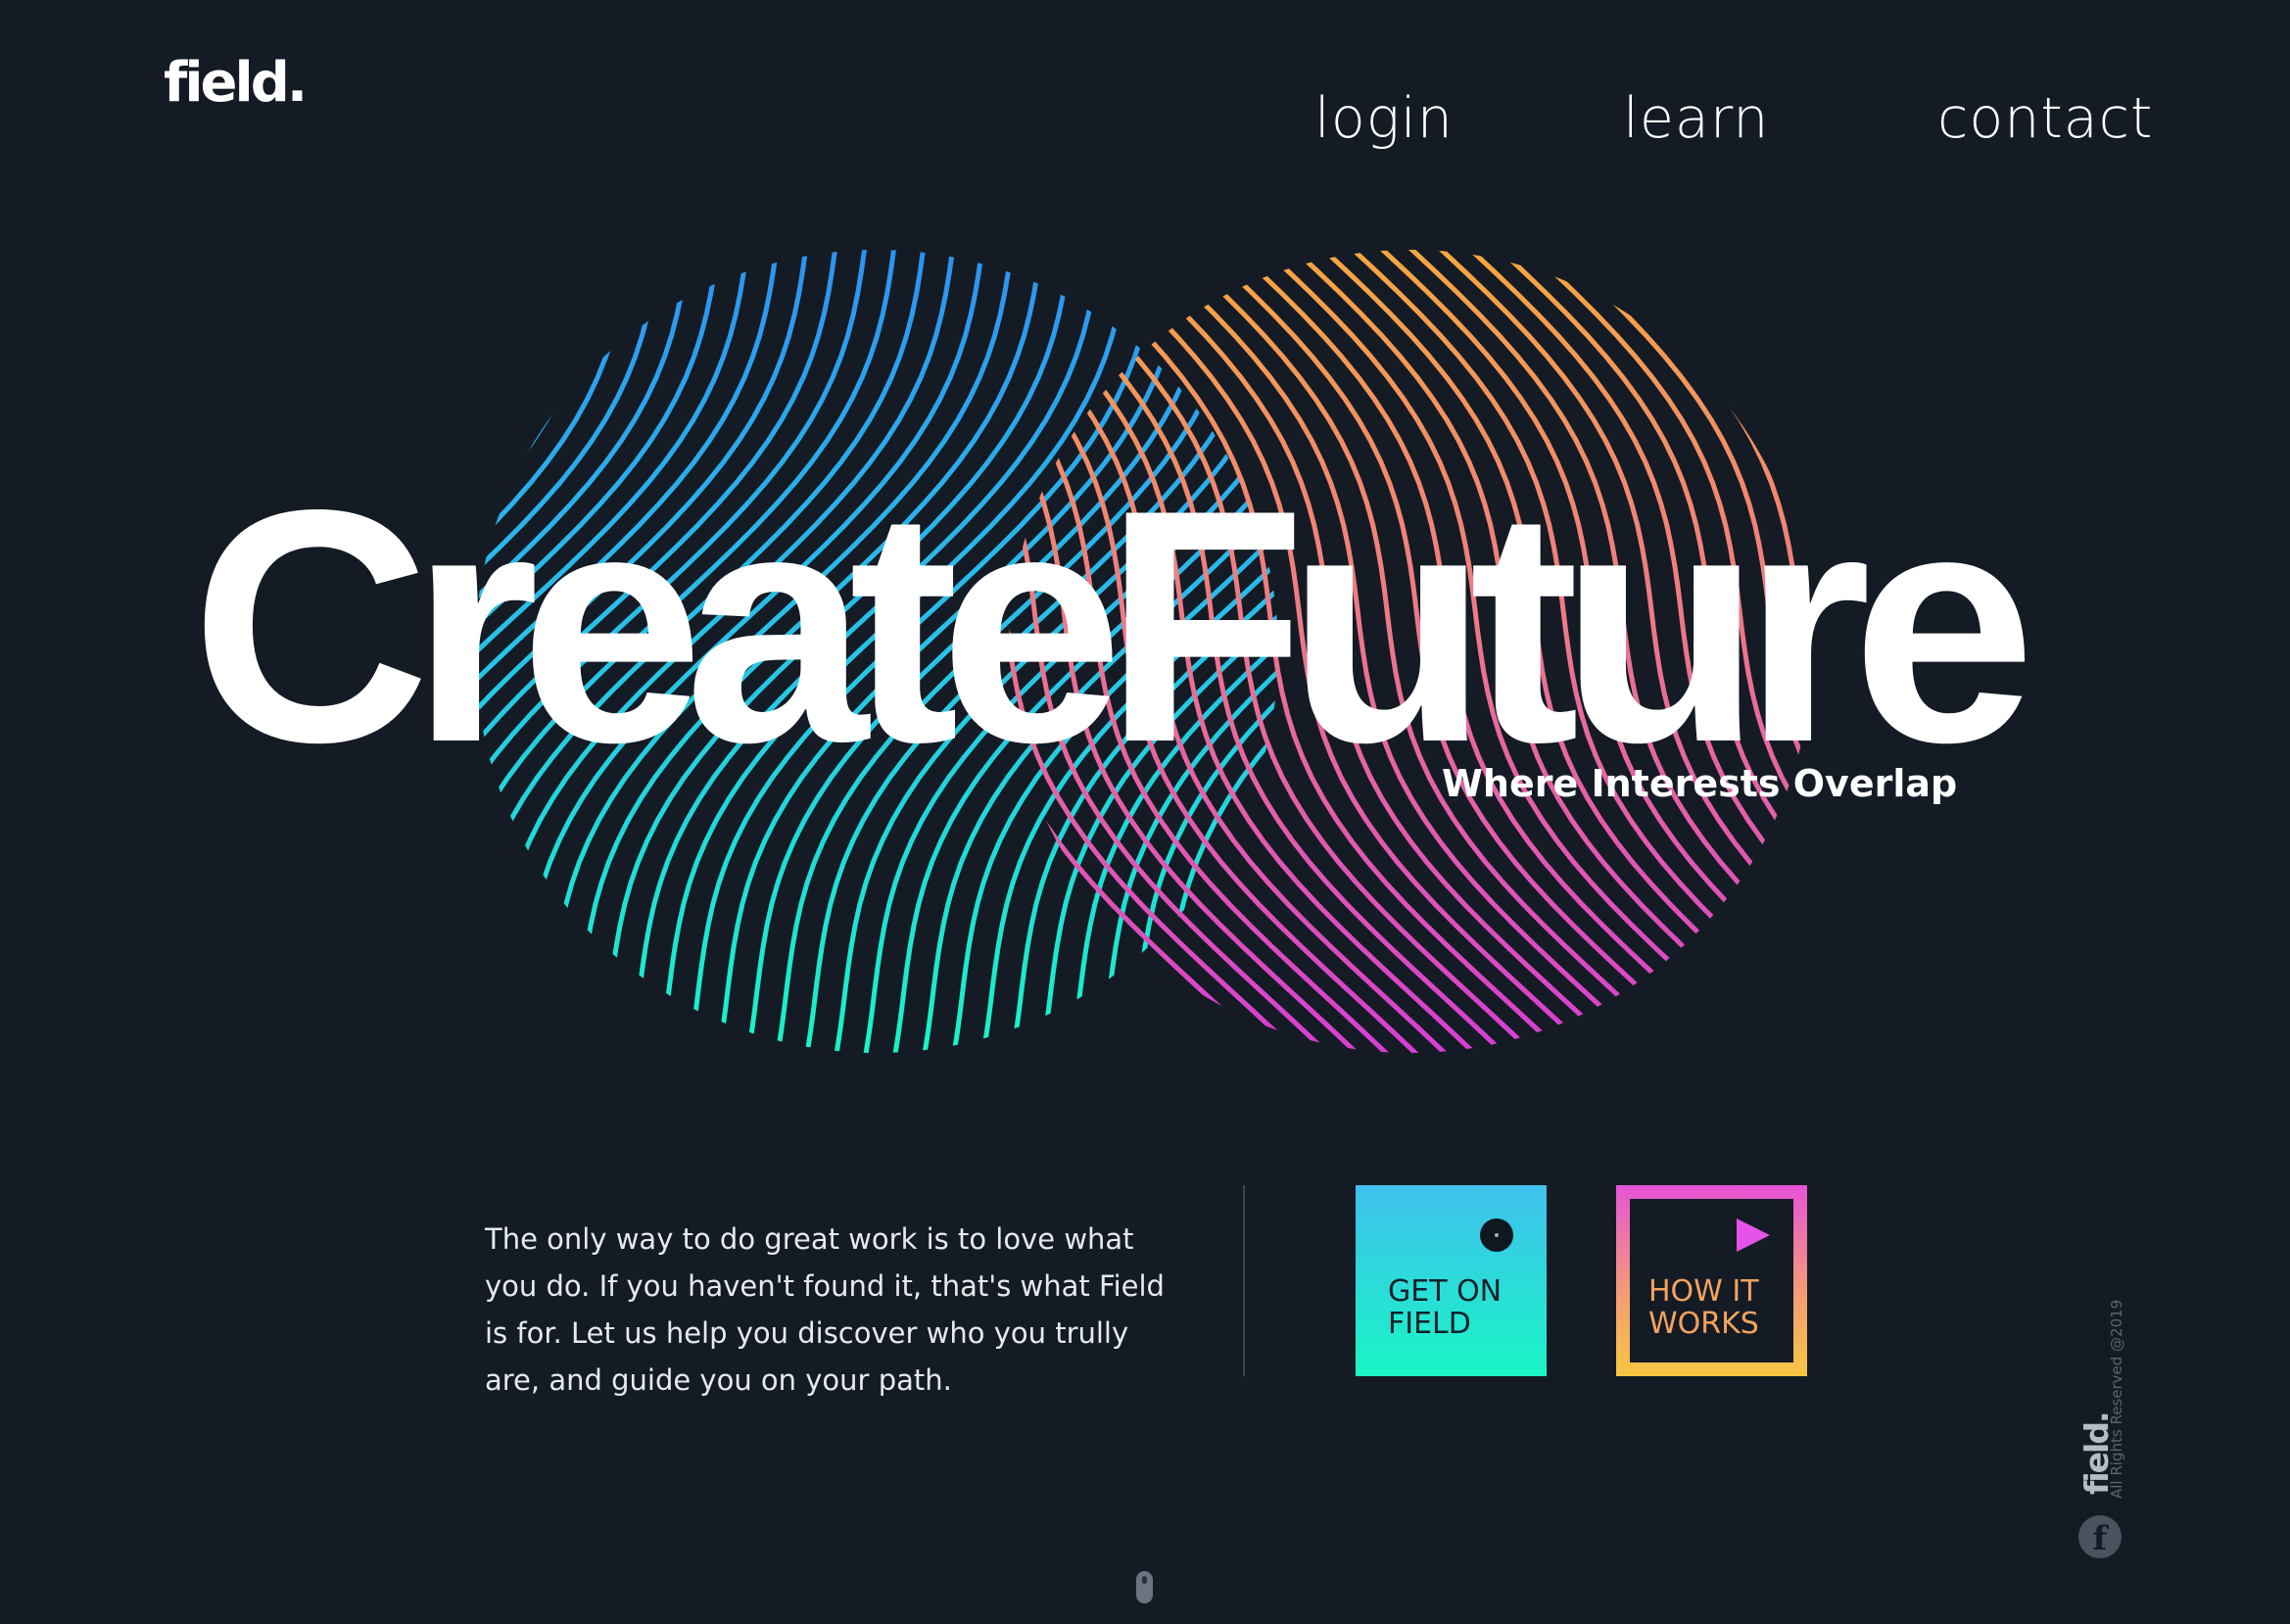  I want to click on vertical-divider, so click(1244, 1281).